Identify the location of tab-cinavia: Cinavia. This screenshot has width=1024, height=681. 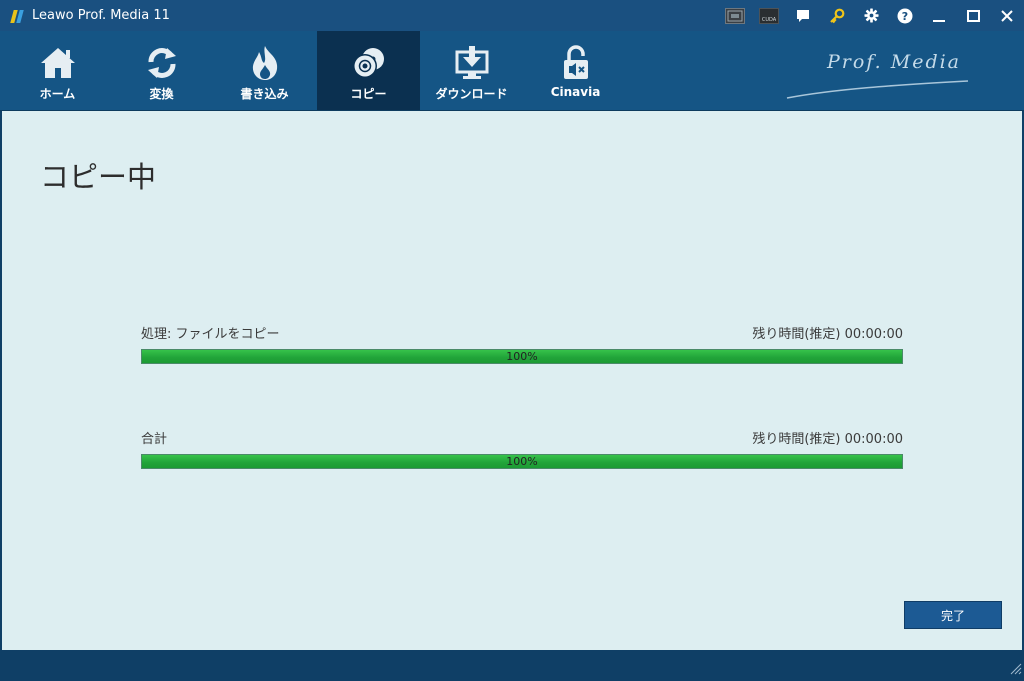
(575, 70).